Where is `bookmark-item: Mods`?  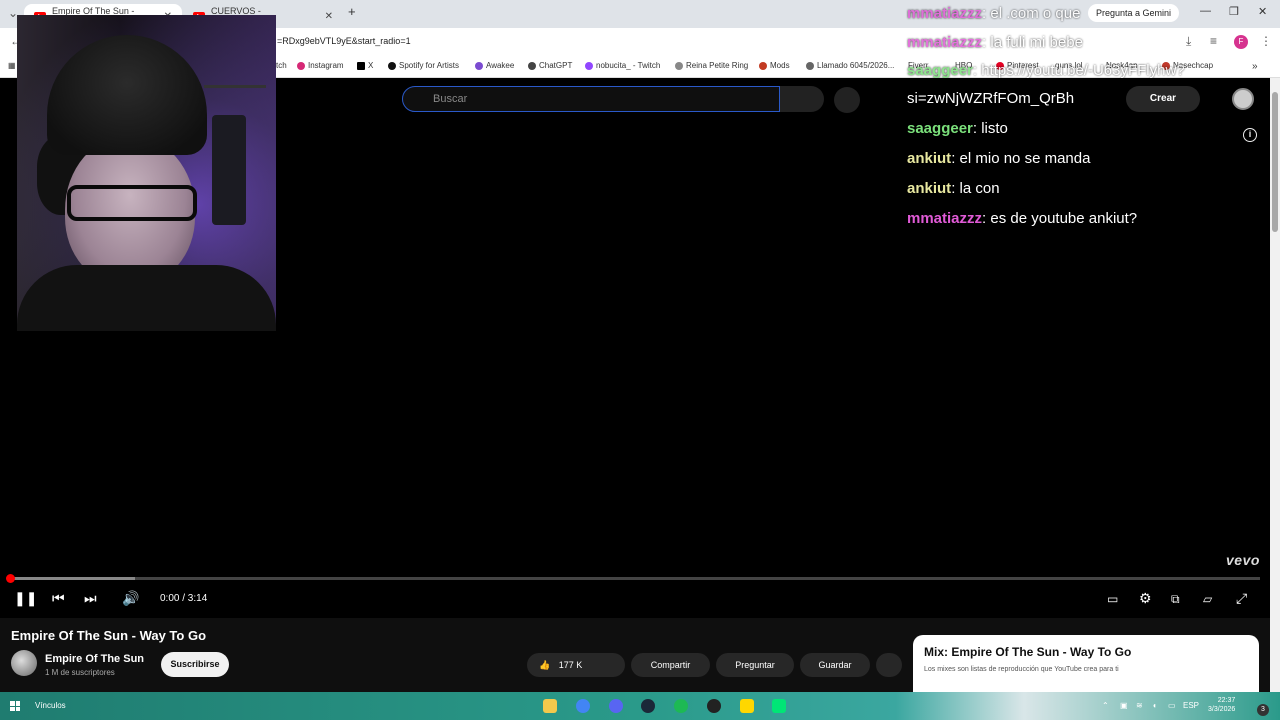
bookmark-item: Mods is located at coordinates (774, 65).